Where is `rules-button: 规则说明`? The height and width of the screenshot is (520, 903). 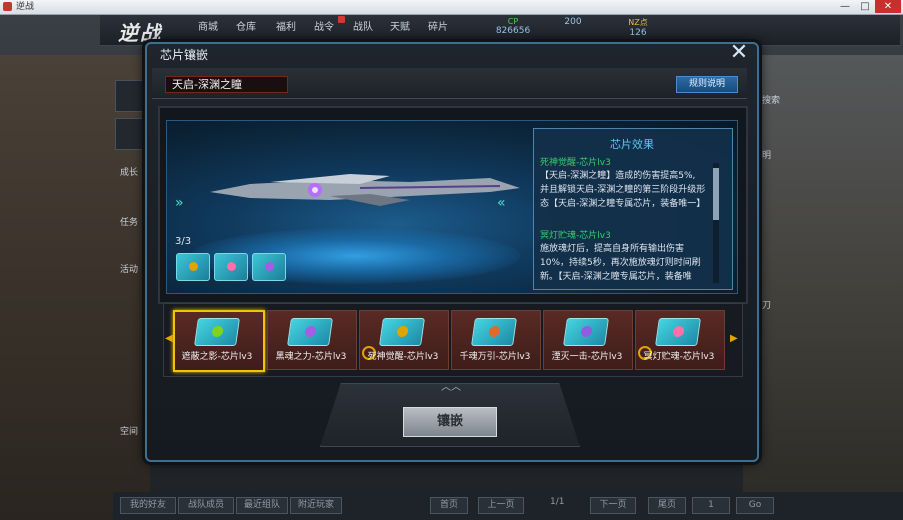 rules-button: 规则说明 is located at coordinates (707, 84).